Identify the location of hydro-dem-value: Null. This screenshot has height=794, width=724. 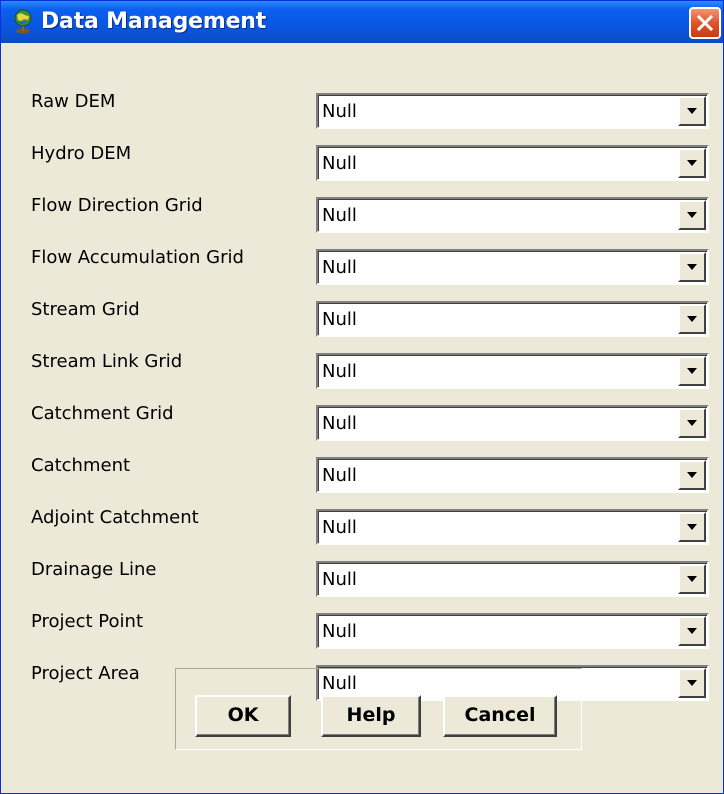
(339, 163).